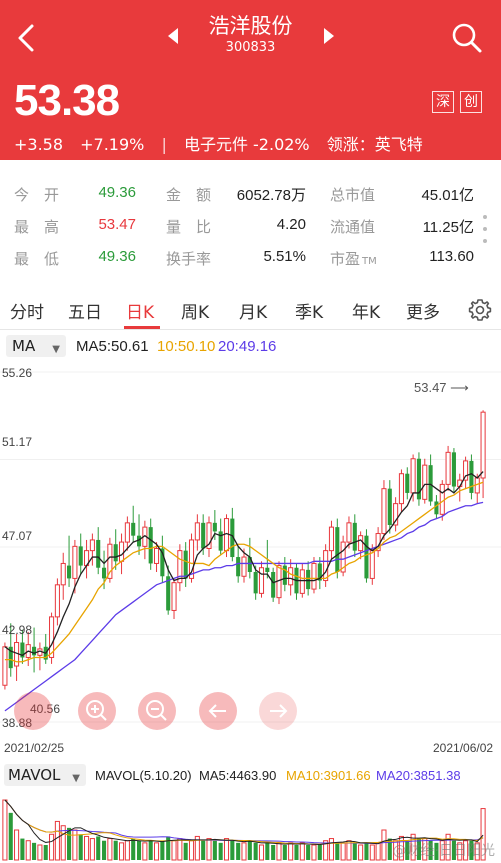 Image resolution: width=501 pixels, height=863 pixels. What do you see at coordinates (485, 229) in the screenshot?
I see `more-vertical-icon` at bounding box center [485, 229].